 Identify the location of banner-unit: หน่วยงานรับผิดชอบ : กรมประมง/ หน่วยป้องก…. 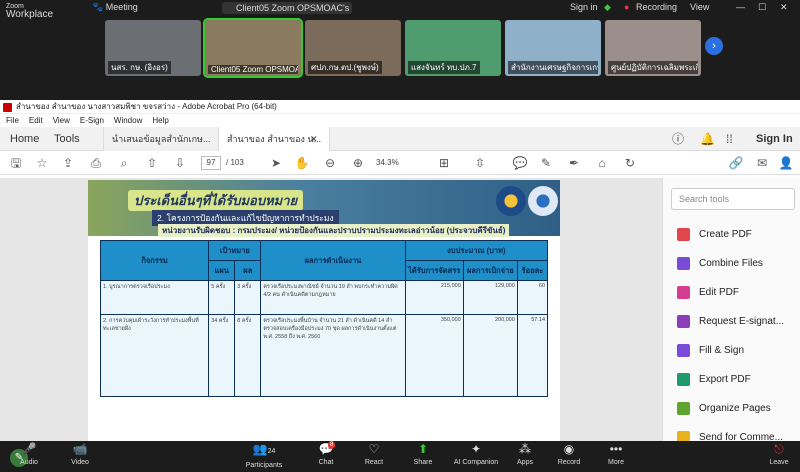
(334, 230).